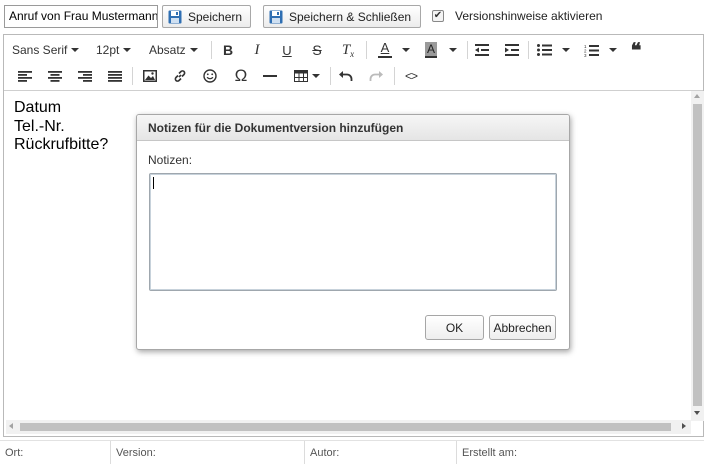 This screenshot has width=704, height=464. Describe the element at coordinates (167, 50) in the screenshot. I see `block-format-value: Absatz` at that location.